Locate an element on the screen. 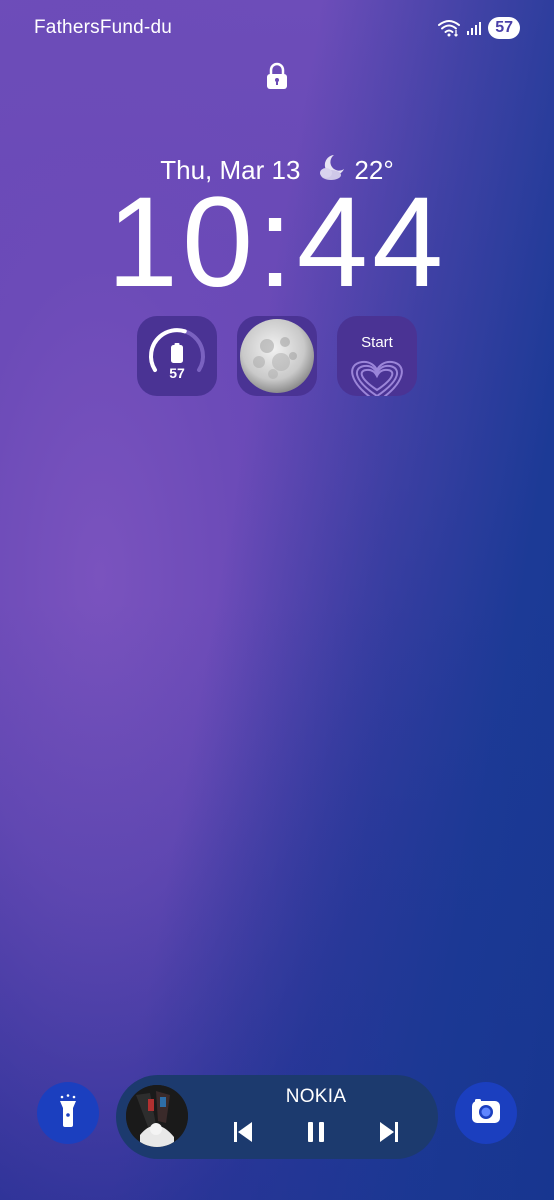 The width and height of the screenshot is (554, 1200). track-title: NOKIA is located at coordinates (316, 1096).